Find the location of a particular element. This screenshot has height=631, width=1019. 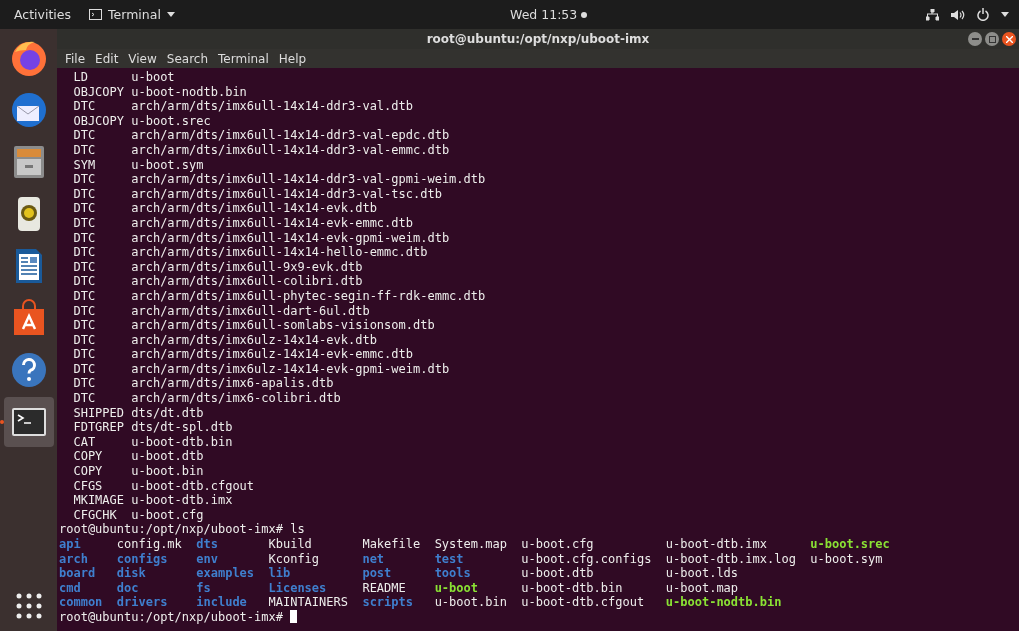

activities-button: Activities is located at coordinates (43, 14).